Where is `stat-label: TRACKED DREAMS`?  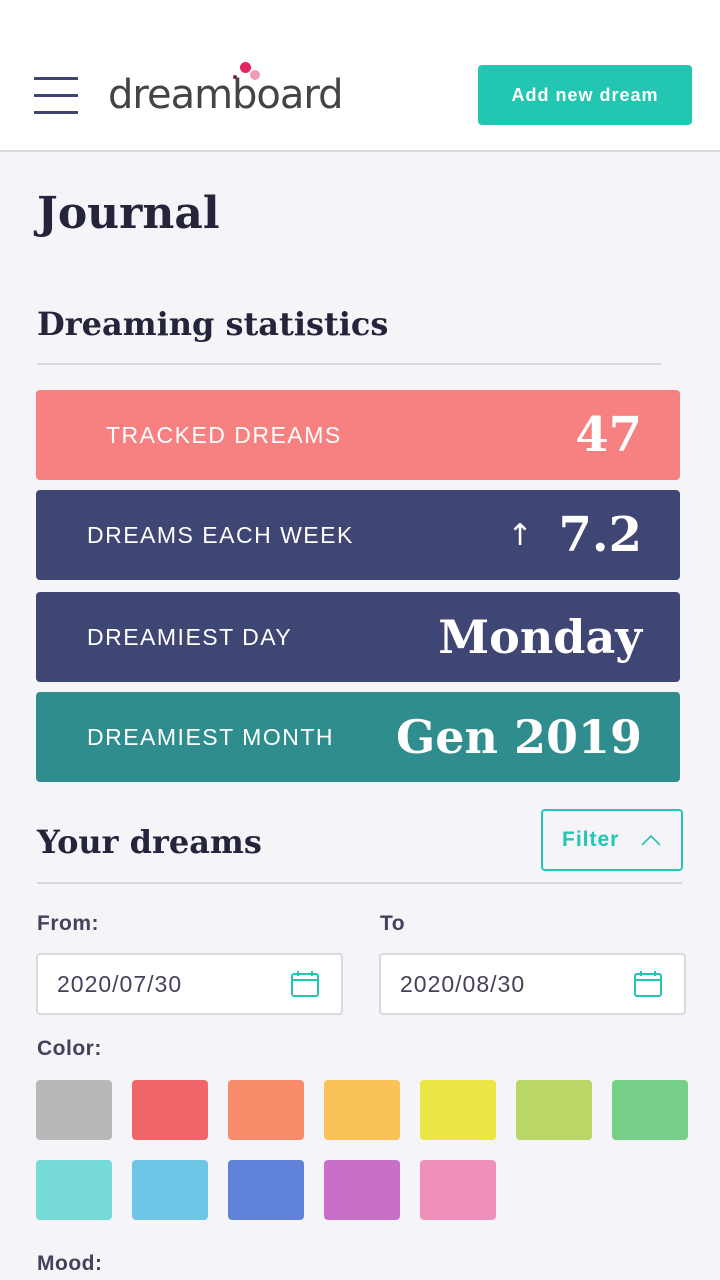 stat-label: TRACKED DREAMS is located at coordinates (224, 434).